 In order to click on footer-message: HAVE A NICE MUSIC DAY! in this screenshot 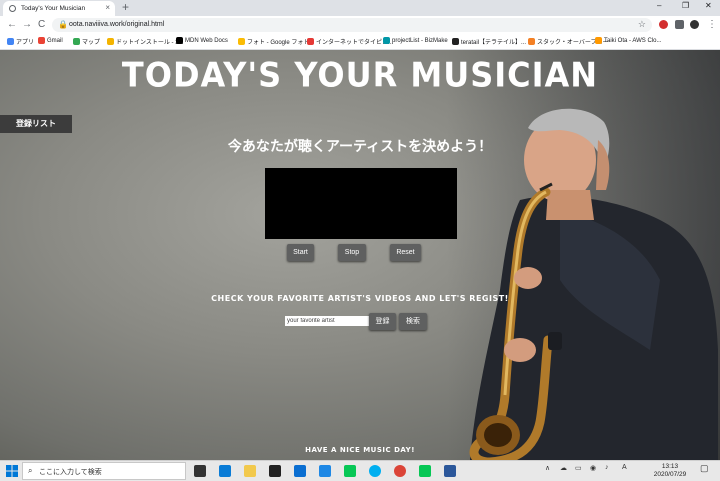, I will do `click(360, 450)`.